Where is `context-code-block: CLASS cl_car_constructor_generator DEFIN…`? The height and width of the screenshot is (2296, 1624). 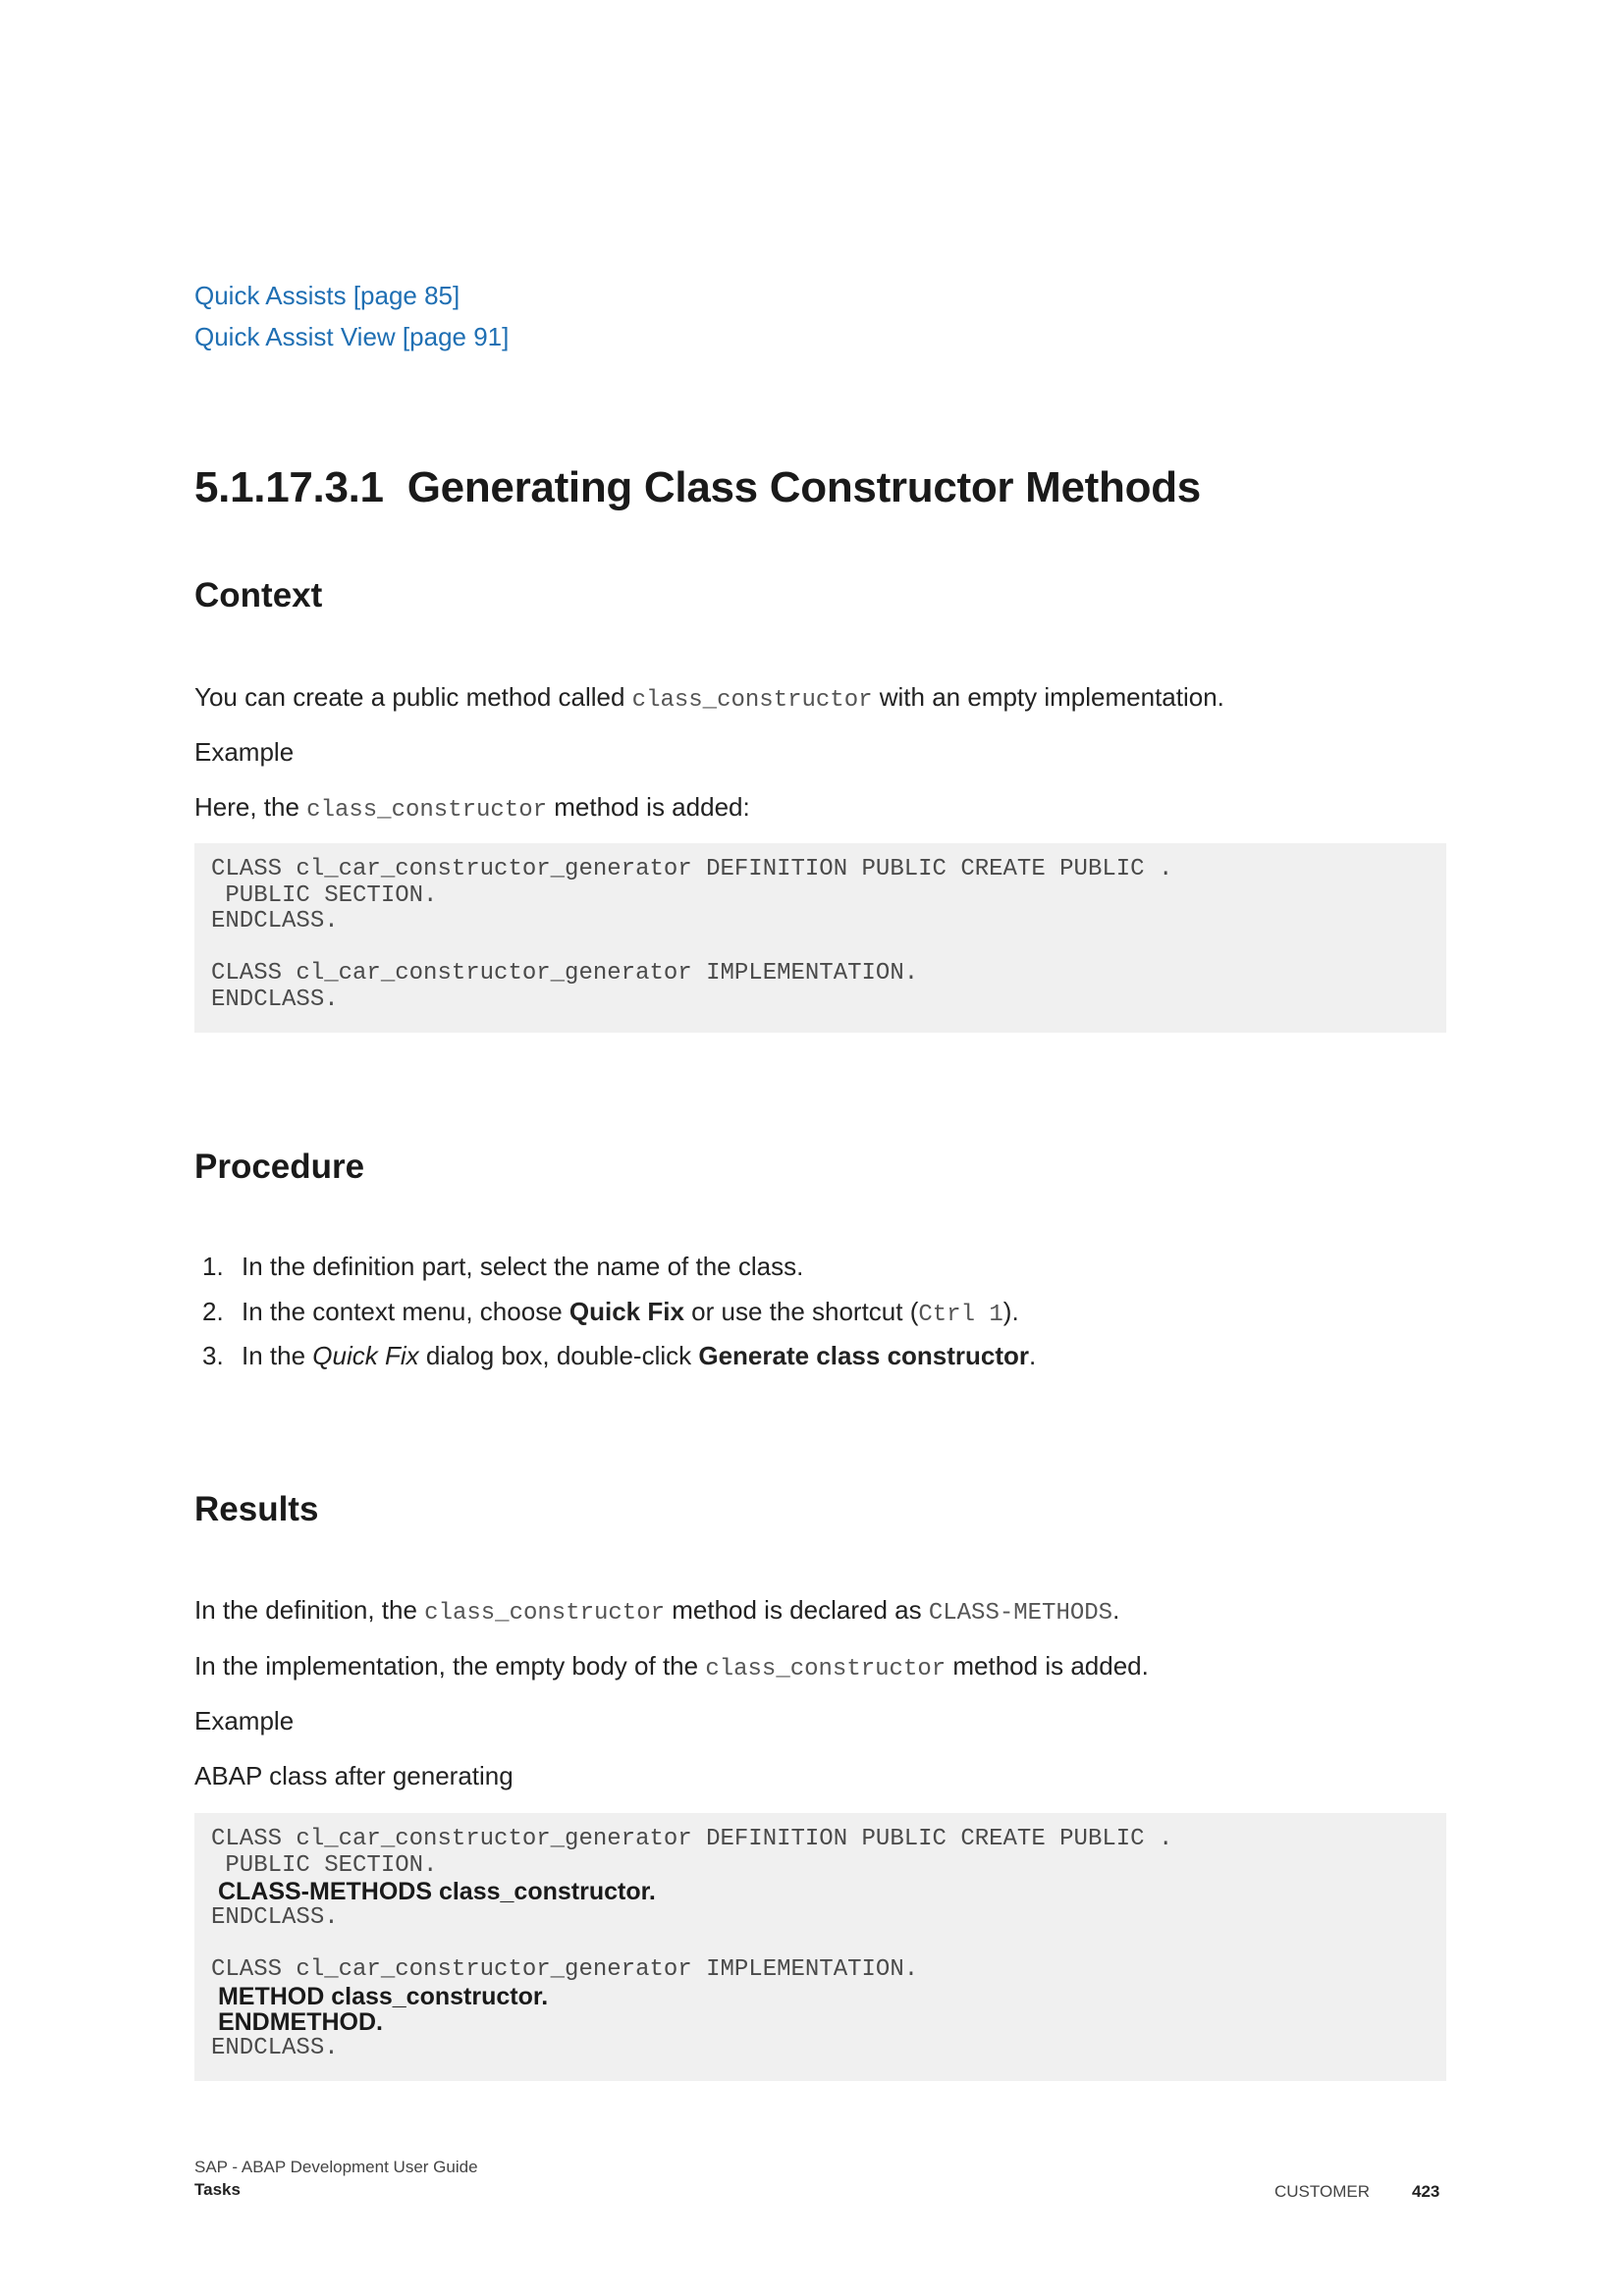 context-code-block: CLASS cl_car_constructor_generator DEFIN… is located at coordinates (820, 938).